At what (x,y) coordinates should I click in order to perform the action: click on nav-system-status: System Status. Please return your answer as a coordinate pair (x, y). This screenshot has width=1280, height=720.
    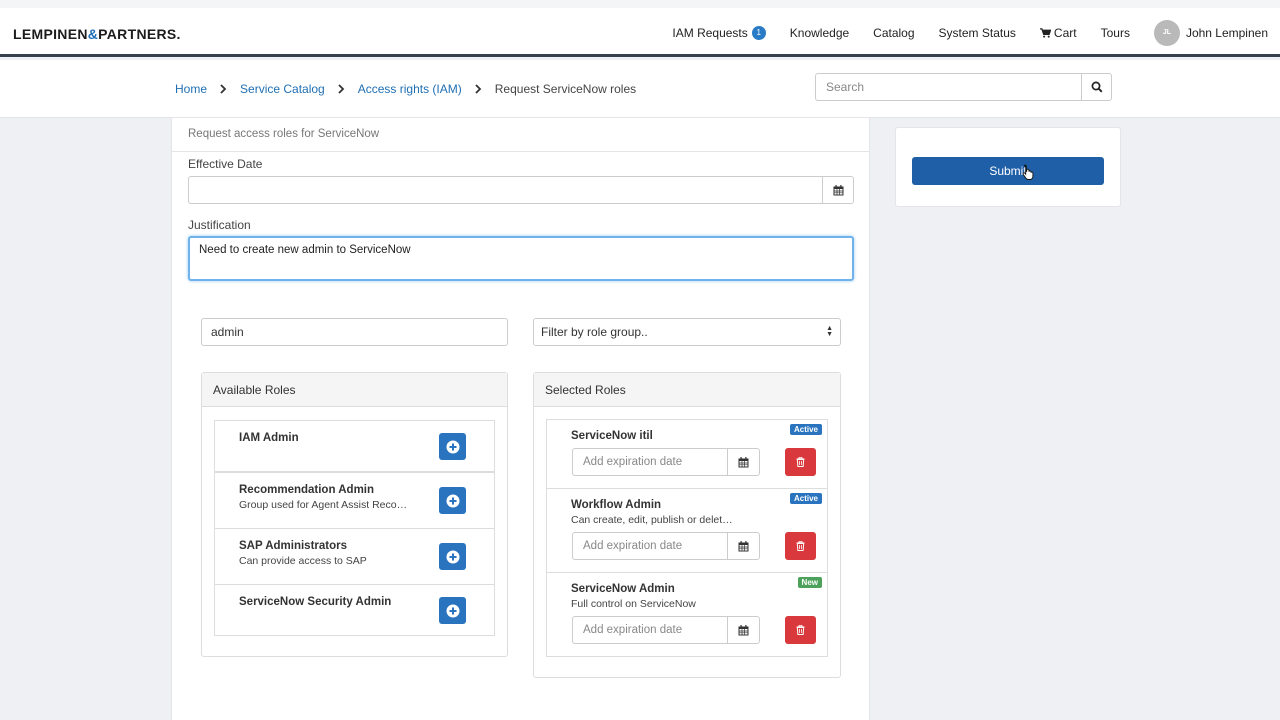
    Looking at the image, I should click on (977, 33).